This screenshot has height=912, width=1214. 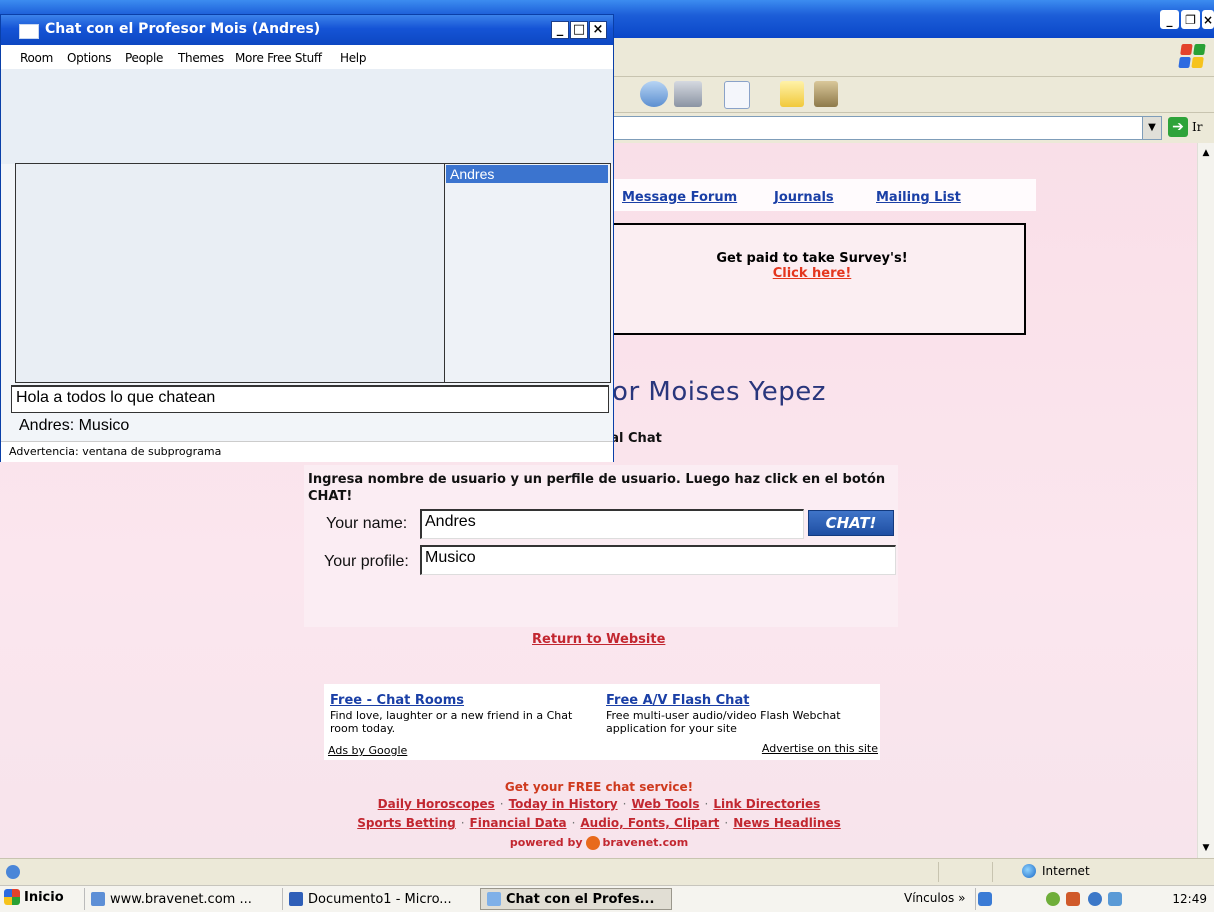 I want to click on powered-prefix: powered by, so click(x=546, y=842).